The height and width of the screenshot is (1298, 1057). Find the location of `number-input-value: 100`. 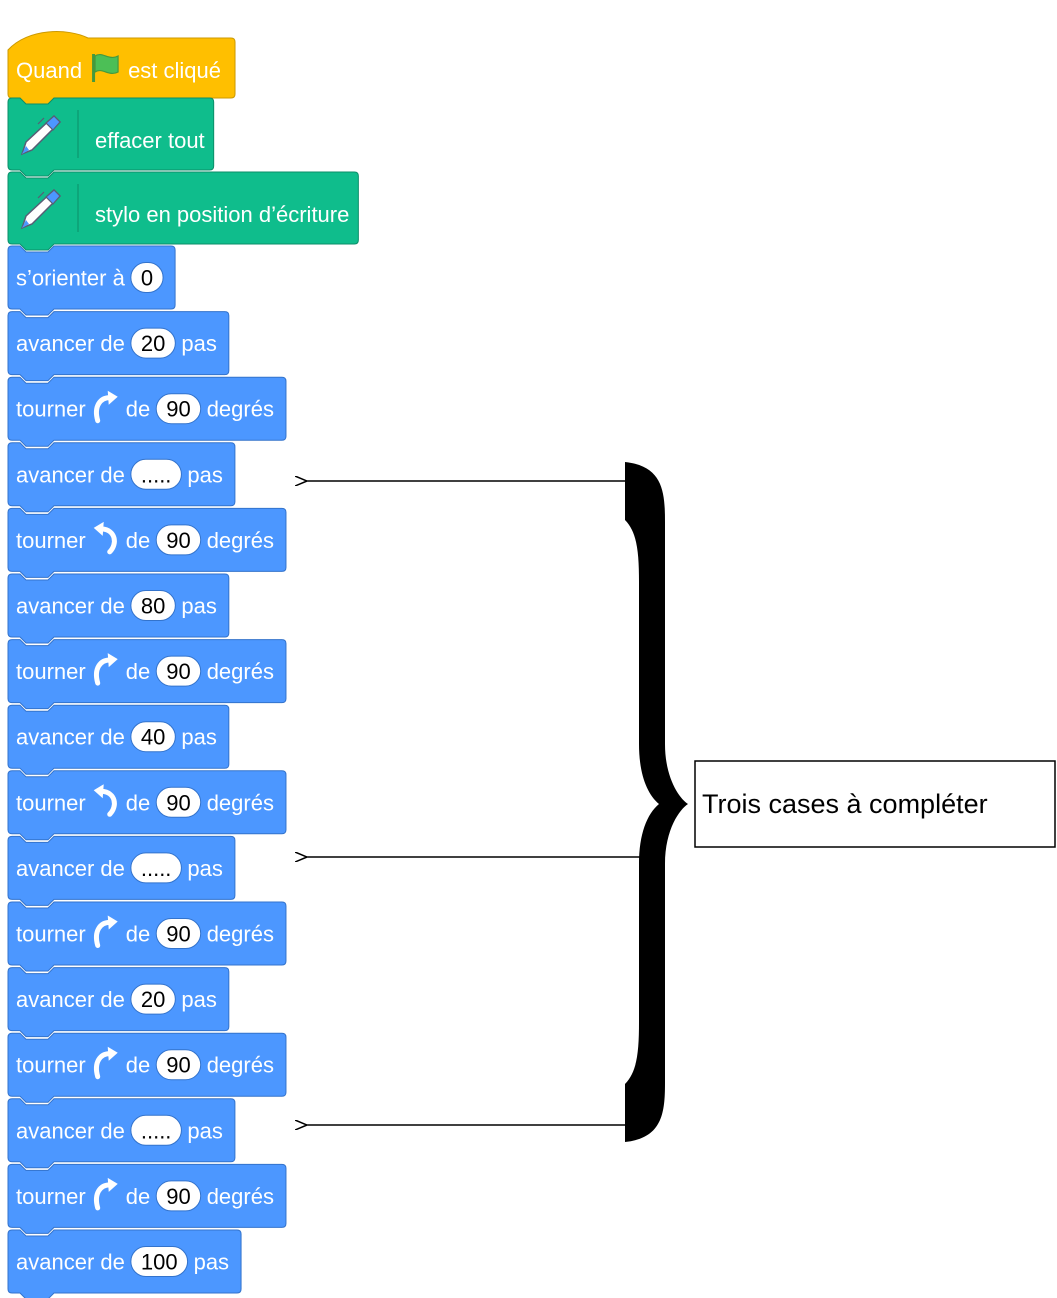

number-input-value: 100 is located at coordinates (159, 1262).